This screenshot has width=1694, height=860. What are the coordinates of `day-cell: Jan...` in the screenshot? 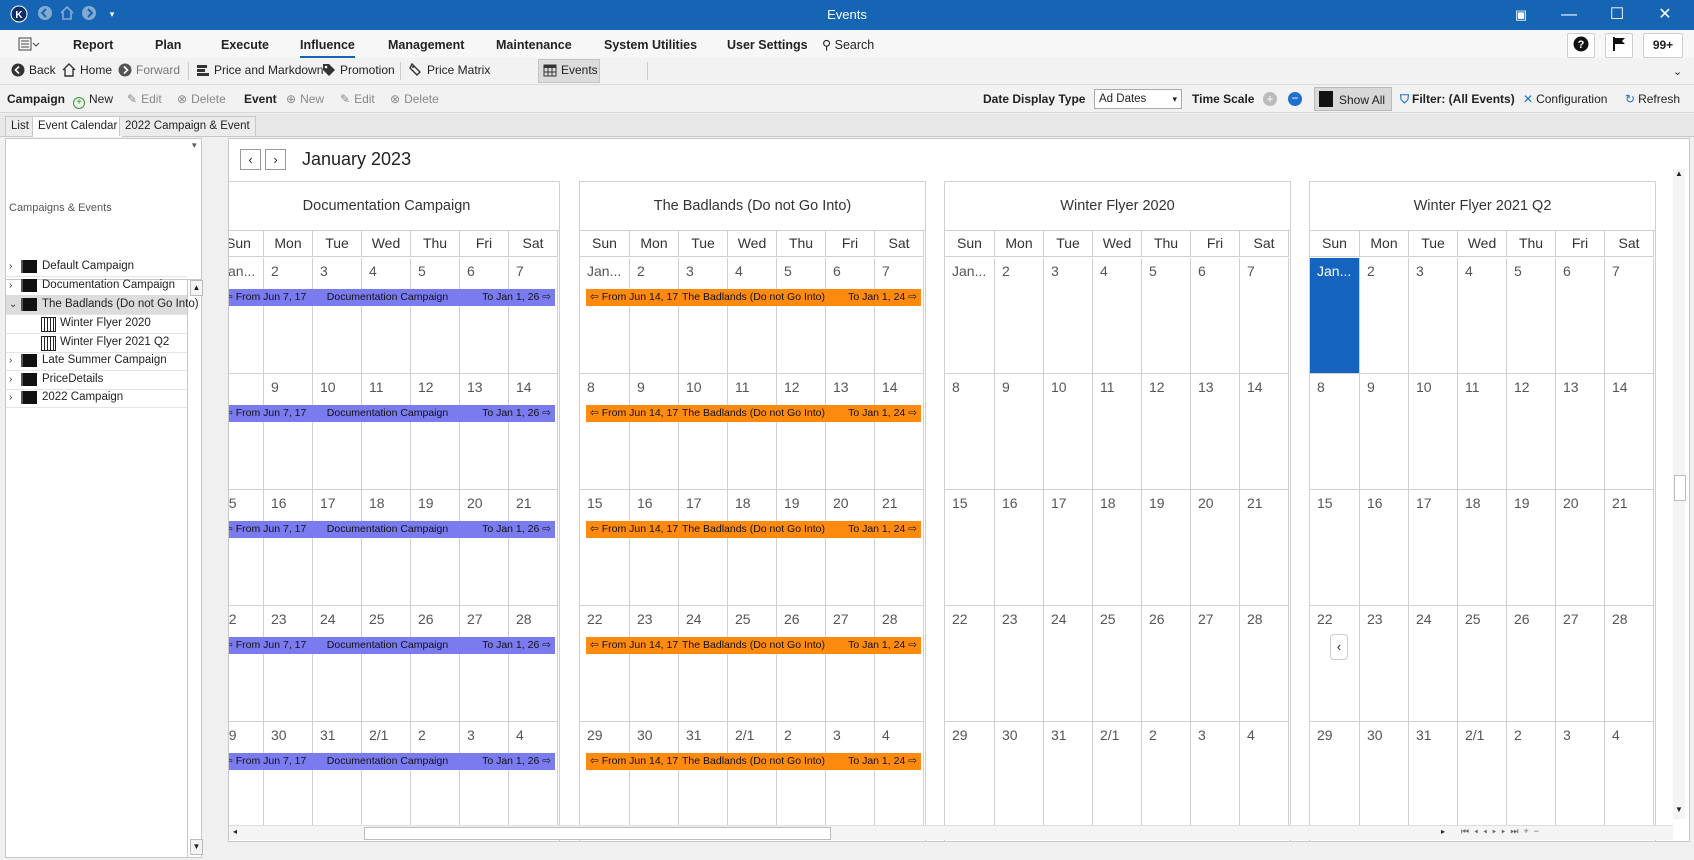 It's located at (605, 316).